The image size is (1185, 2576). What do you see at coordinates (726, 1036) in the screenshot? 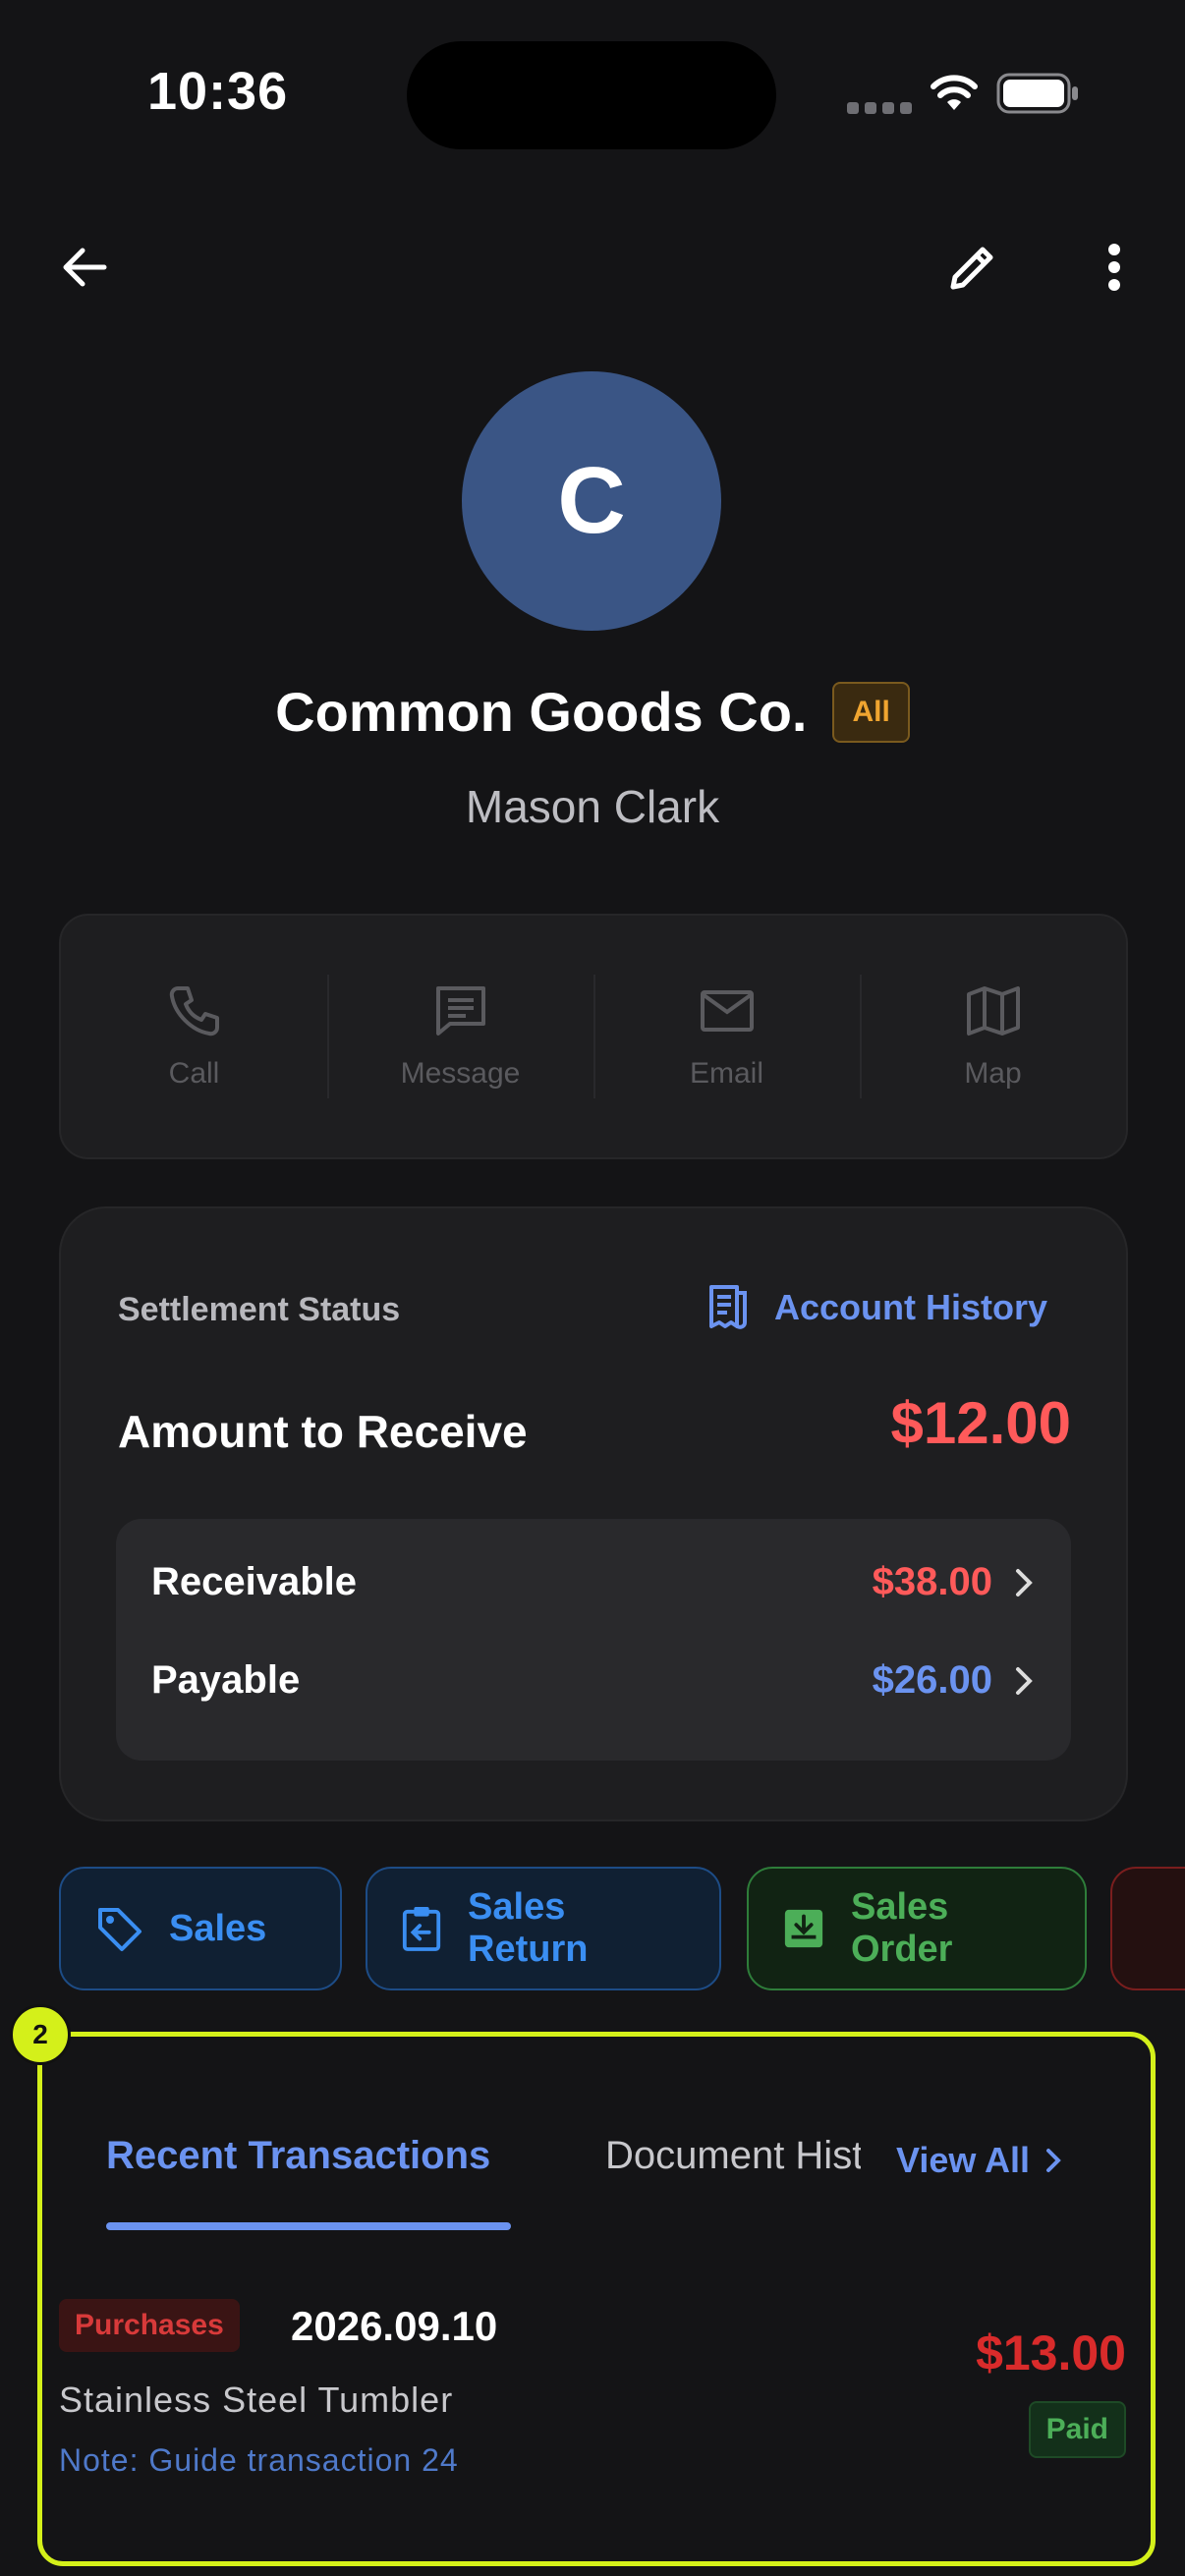
I see `email-button: Email` at bounding box center [726, 1036].